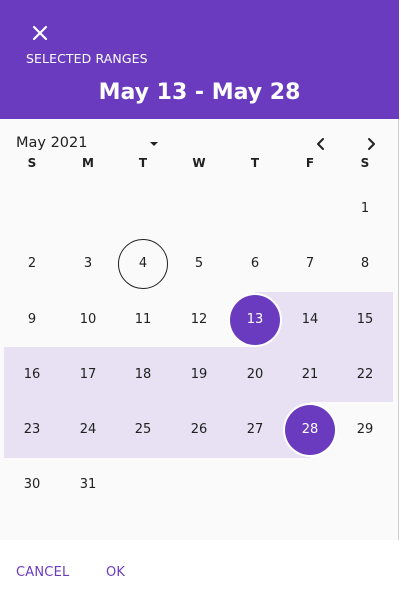 The width and height of the screenshot is (401, 601). Describe the element at coordinates (310, 163) in the screenshot. I see `weekday-label: F` at that location.